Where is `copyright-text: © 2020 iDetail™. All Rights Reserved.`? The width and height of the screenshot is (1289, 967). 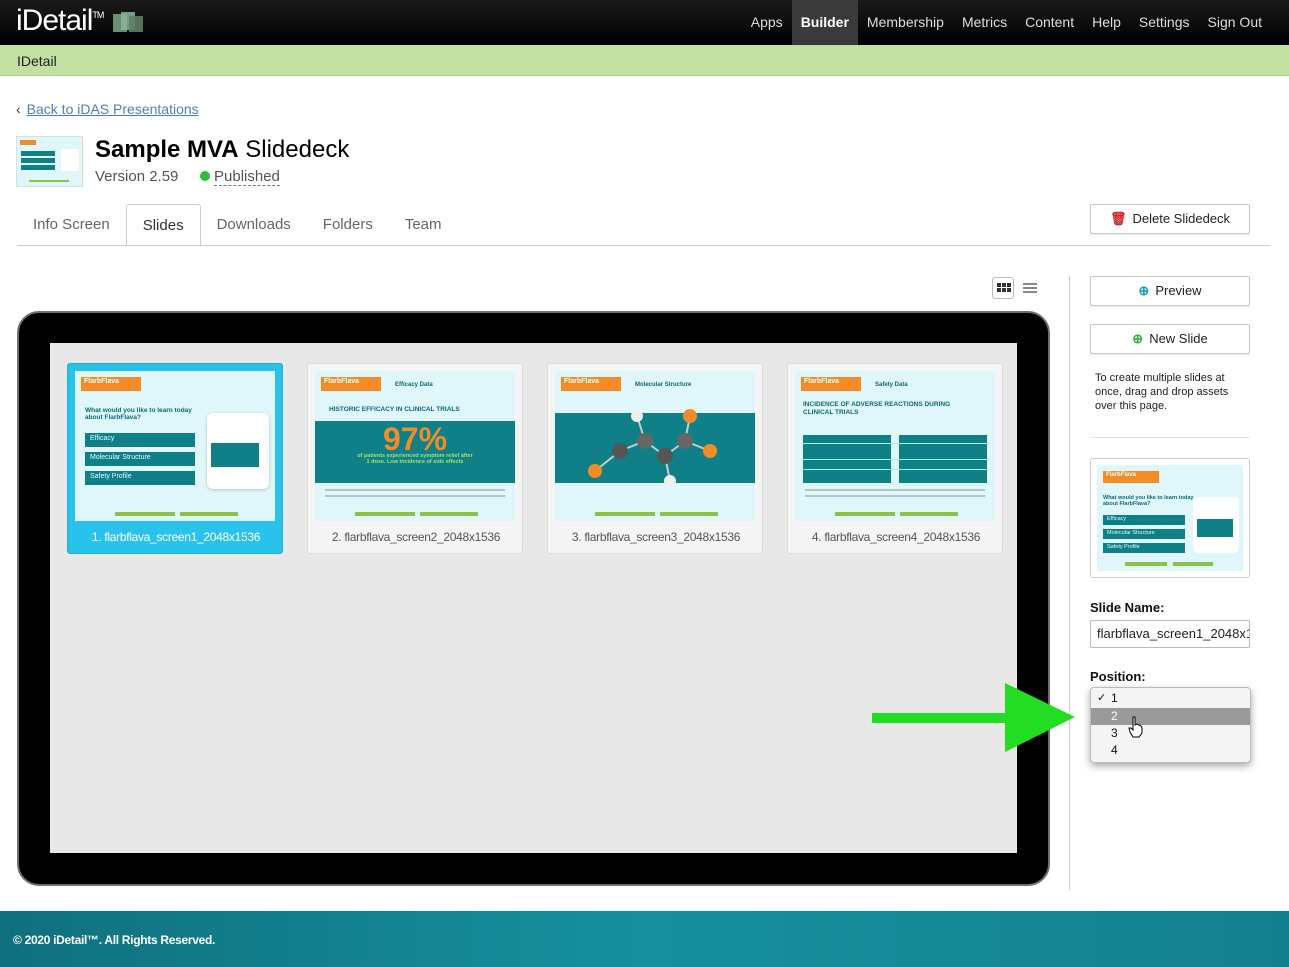 copyright-text: © 2020 iDetail™. All Rights Reserved. is located at coordinates (114, 940).